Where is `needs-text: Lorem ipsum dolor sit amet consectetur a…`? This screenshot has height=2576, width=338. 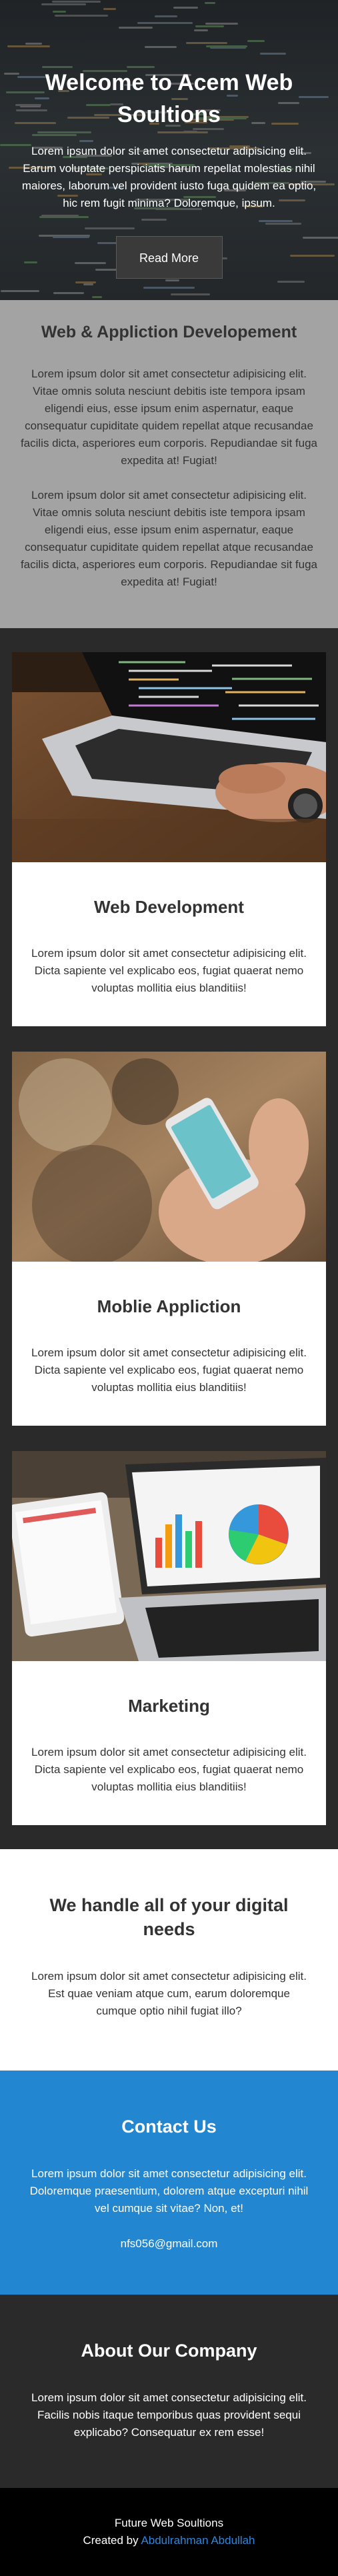
needs-text: Lorem ipsum dolor sit amet consectetur a… is located at coordinates (169, 1993).